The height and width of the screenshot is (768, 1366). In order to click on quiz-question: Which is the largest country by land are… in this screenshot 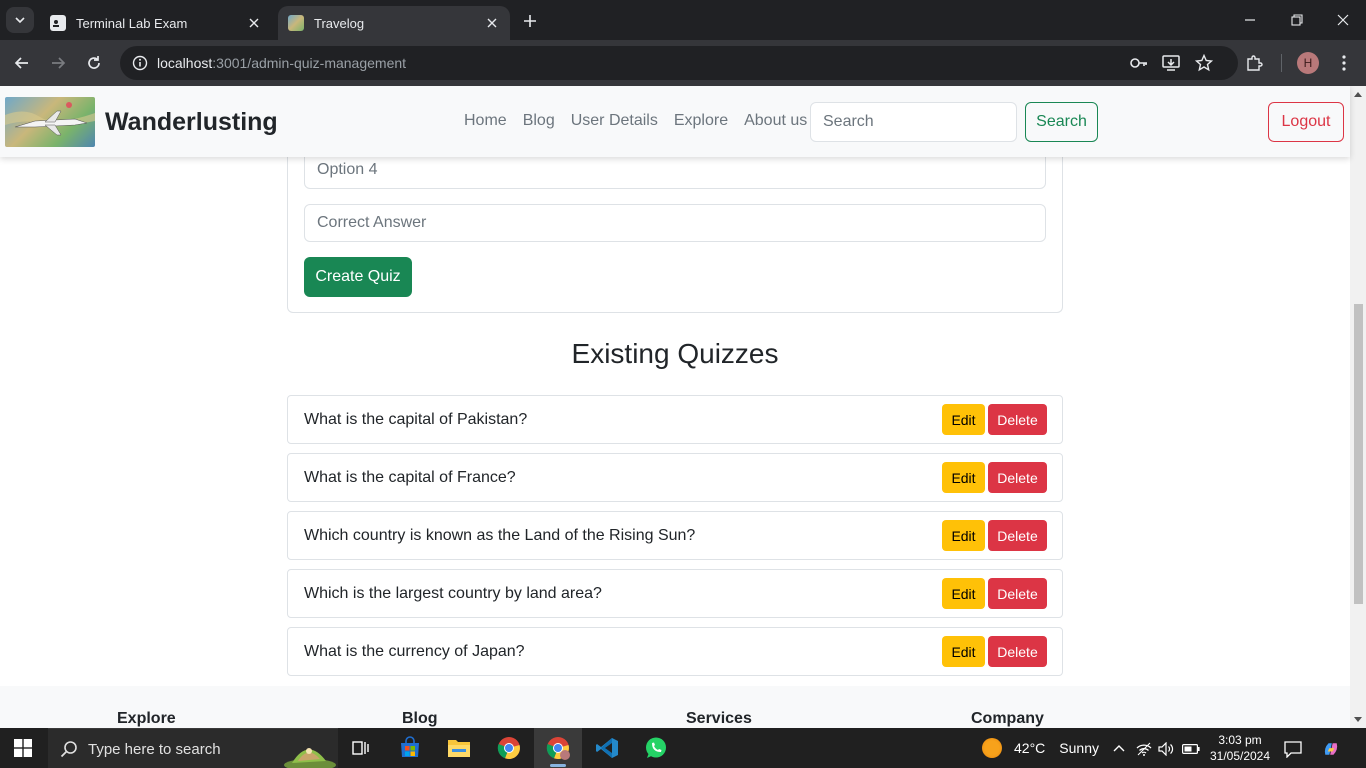, I will do `click(453, 593)`.